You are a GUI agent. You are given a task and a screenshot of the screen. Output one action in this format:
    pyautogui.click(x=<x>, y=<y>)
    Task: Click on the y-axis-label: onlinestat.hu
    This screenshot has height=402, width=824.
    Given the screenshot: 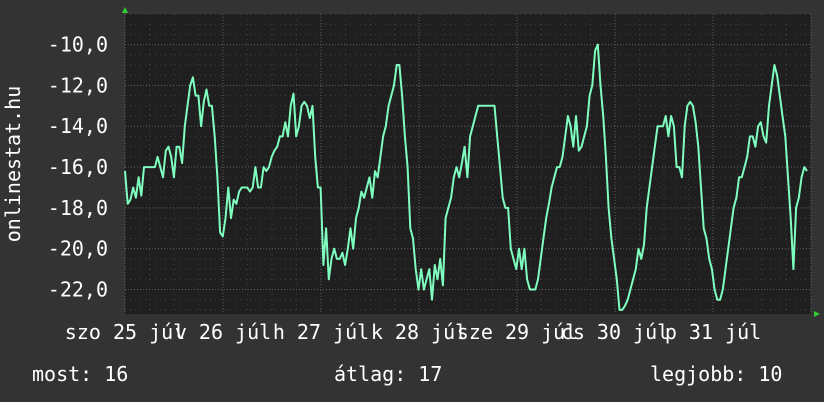 What is the action you would take?
    pyautogui.click(x=13, y=164)
    